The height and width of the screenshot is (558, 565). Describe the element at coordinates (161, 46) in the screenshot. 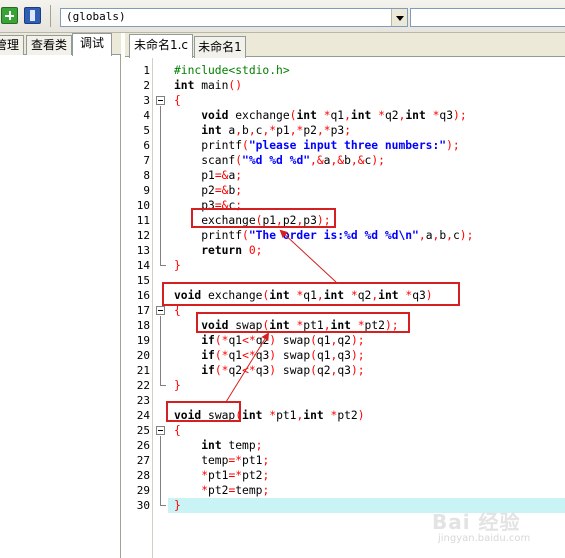

I see `tab-file-c: 未命名1.c` at that location.